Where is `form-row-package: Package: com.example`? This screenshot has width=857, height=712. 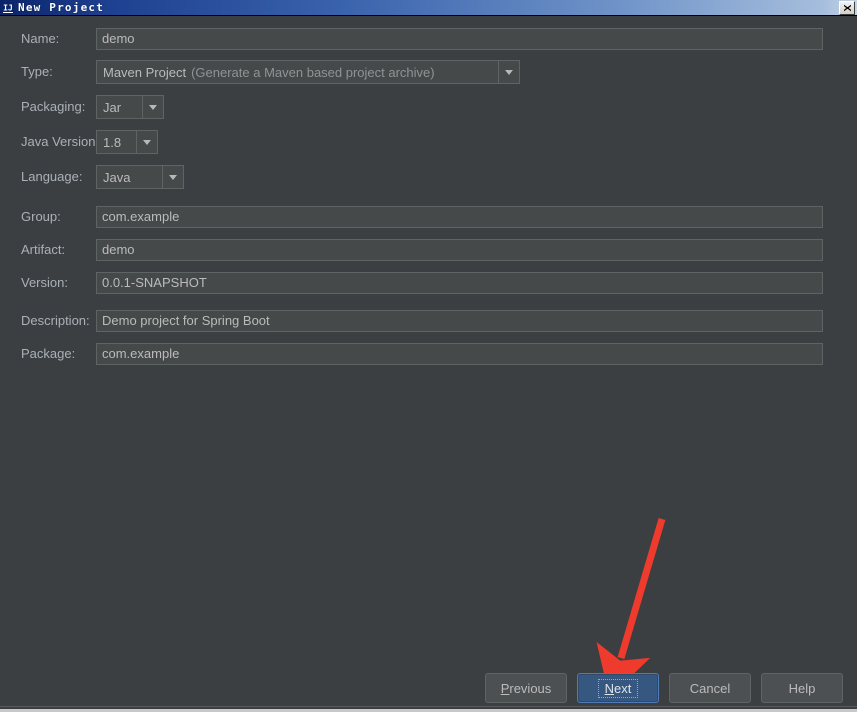 form-row-package: Package: com.example is located at coordinates (428, 354).